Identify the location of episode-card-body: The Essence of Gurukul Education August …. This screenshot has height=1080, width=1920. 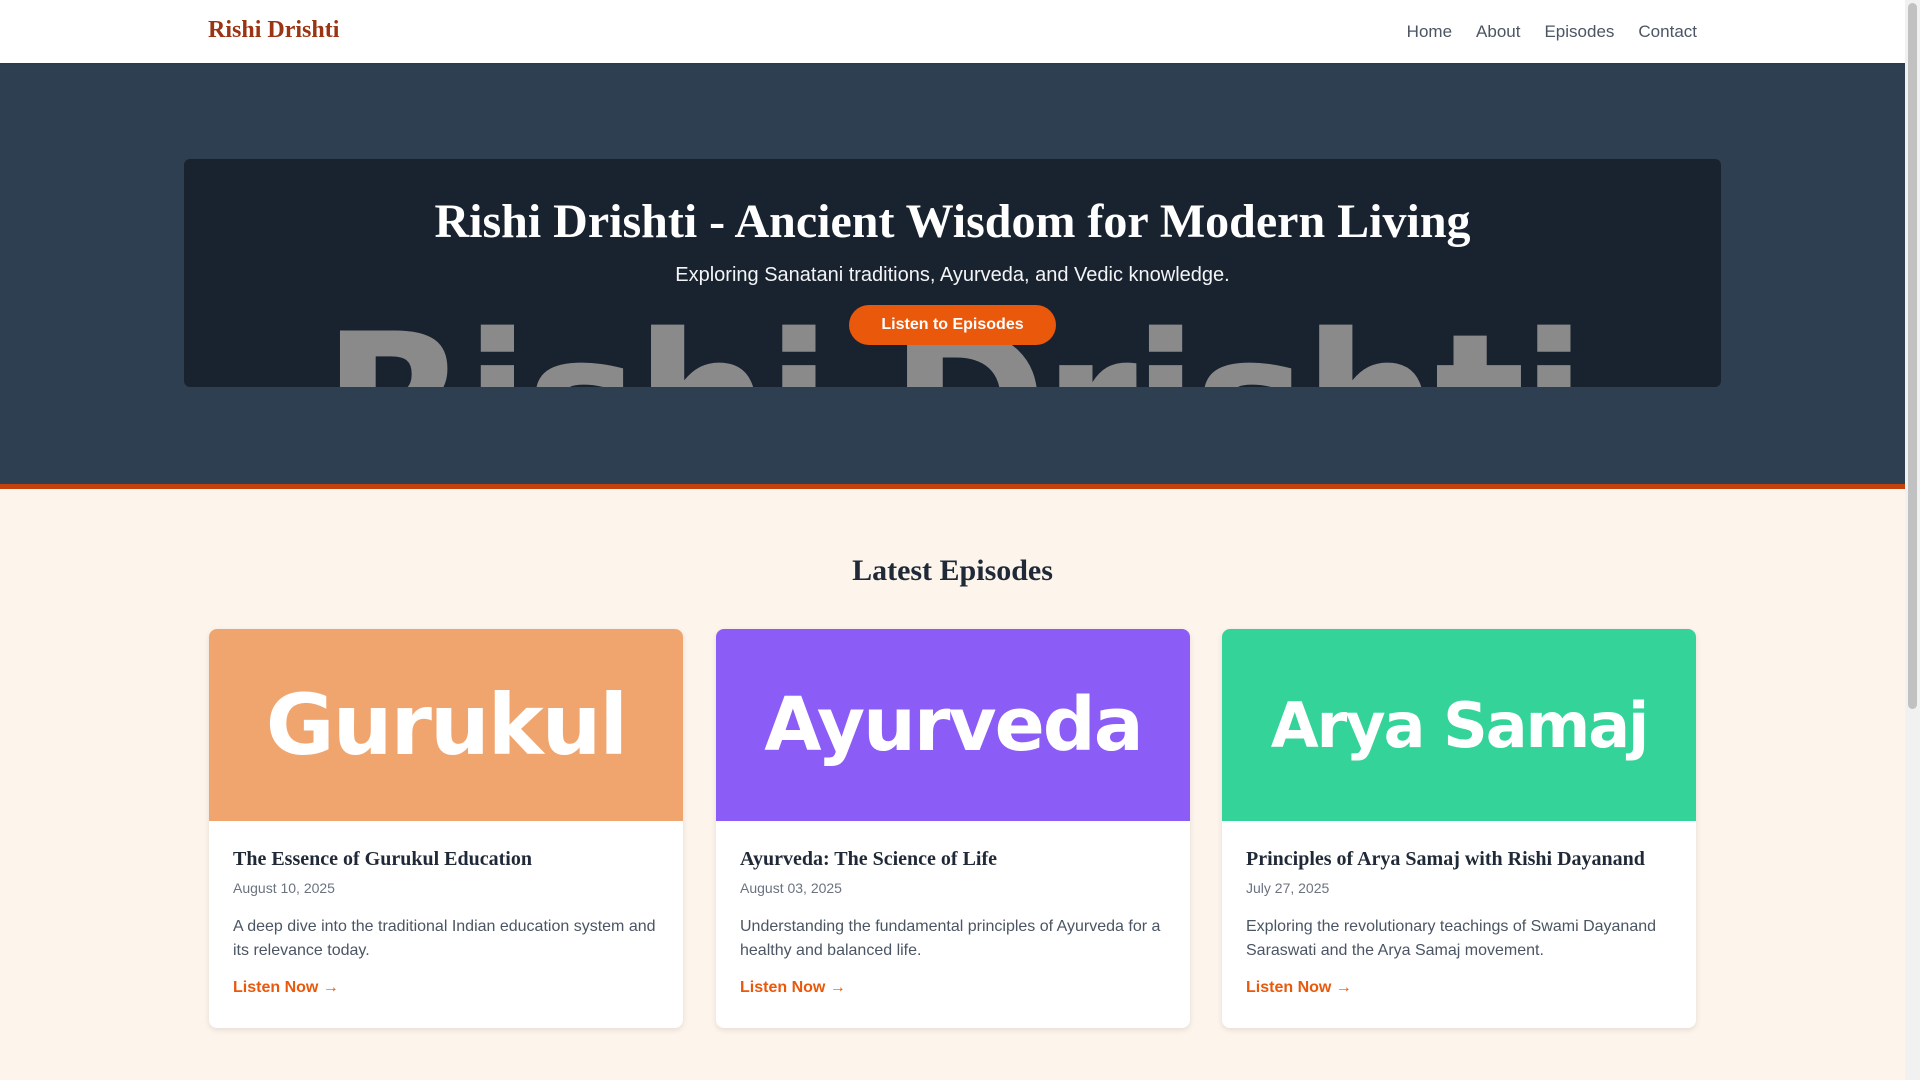
(446, 909).